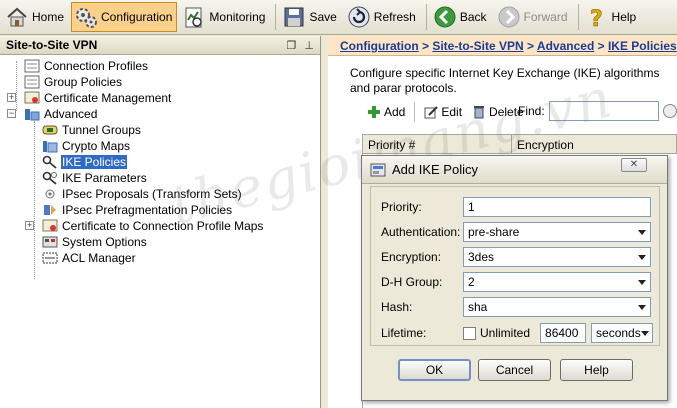  Describe the element at coordinates (597, 19) in the screenshot. I see `question-mark-icon: ?` at that location.